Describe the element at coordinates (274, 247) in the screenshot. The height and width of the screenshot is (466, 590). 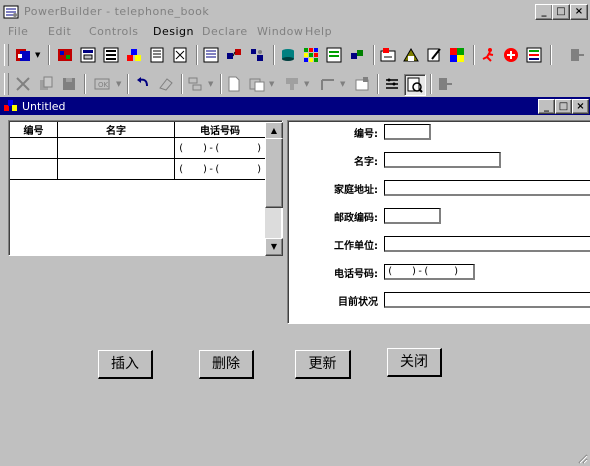
I see `scroll-down-button: ▼` at that location.